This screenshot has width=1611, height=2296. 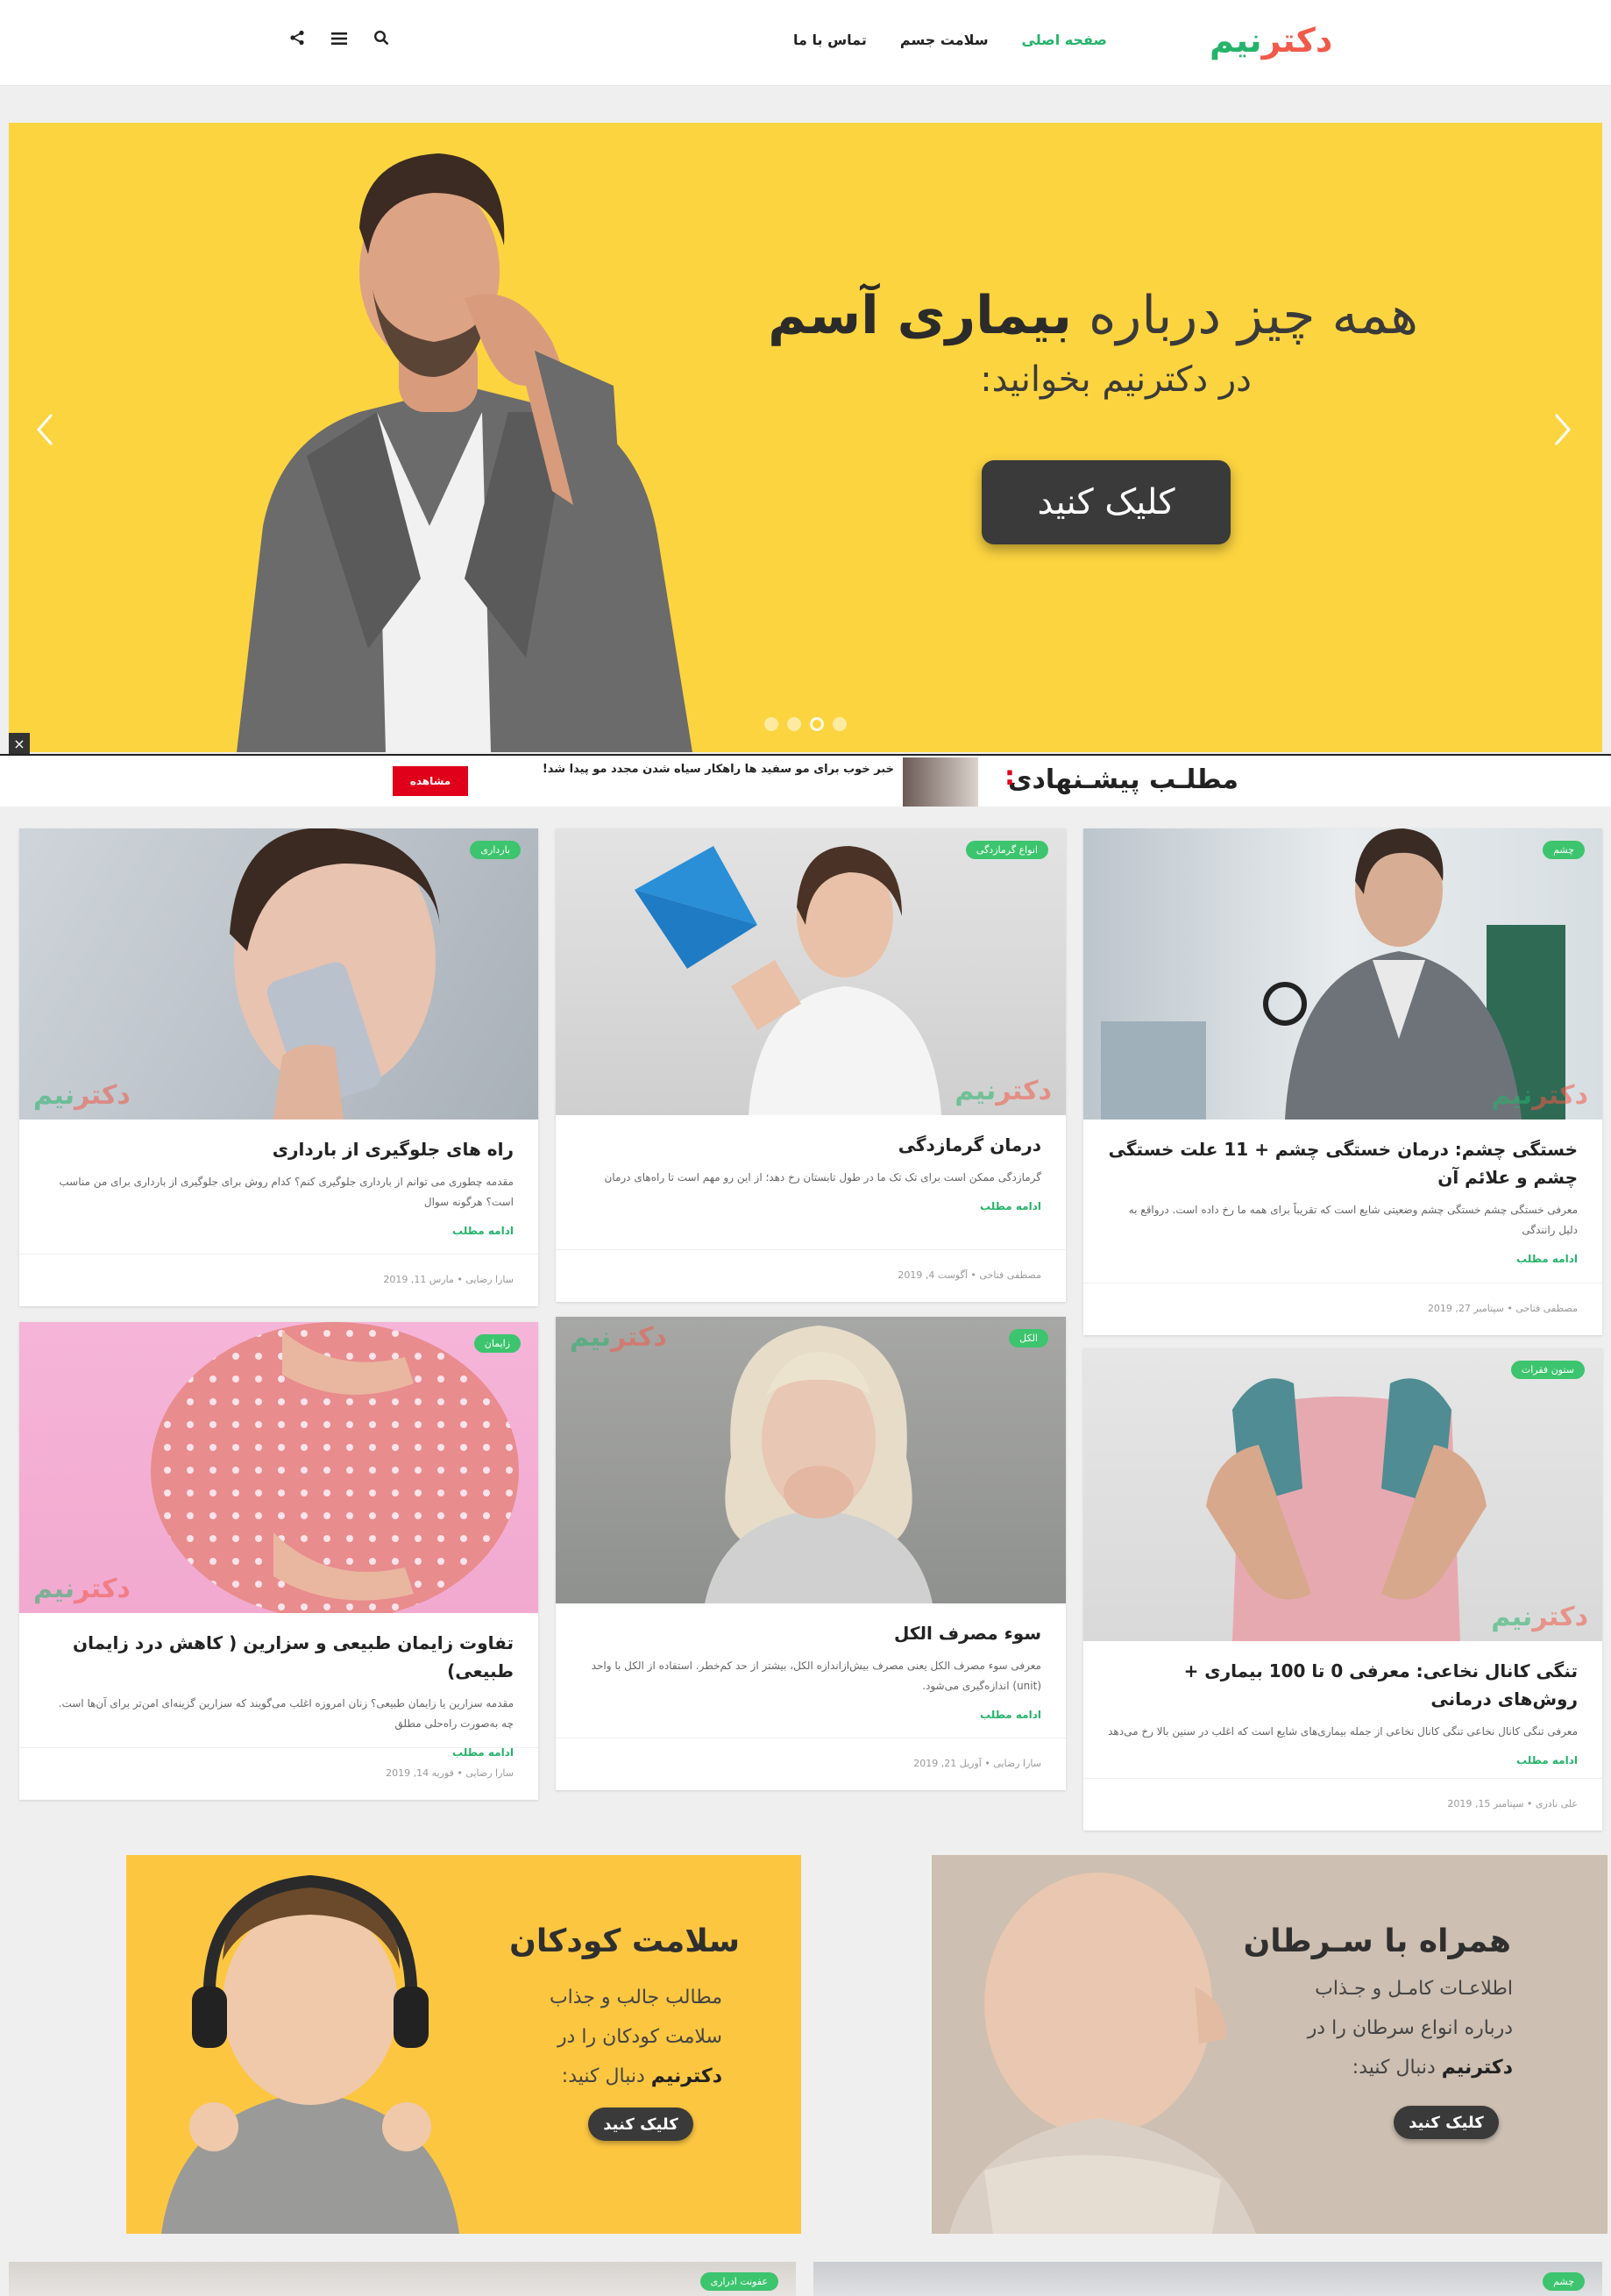 I want to click on post-card-partial: عفونت ادراری, so click(x=402, y=2279).